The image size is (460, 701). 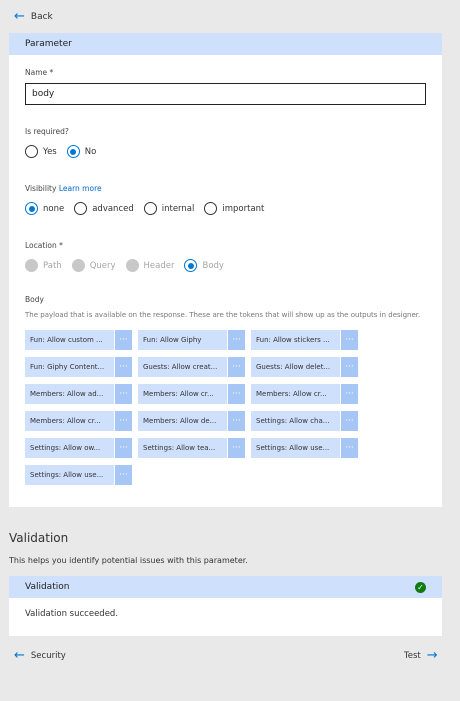 I want to click on required-yes-radio: Yes, so click(x=41, y=151).